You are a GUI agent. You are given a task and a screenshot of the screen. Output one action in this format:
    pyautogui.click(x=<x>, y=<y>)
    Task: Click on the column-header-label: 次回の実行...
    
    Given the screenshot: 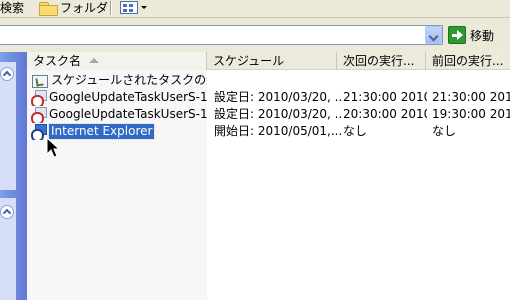 What is the action you would take?
    pyautogui.click(x=379, y=61)
    